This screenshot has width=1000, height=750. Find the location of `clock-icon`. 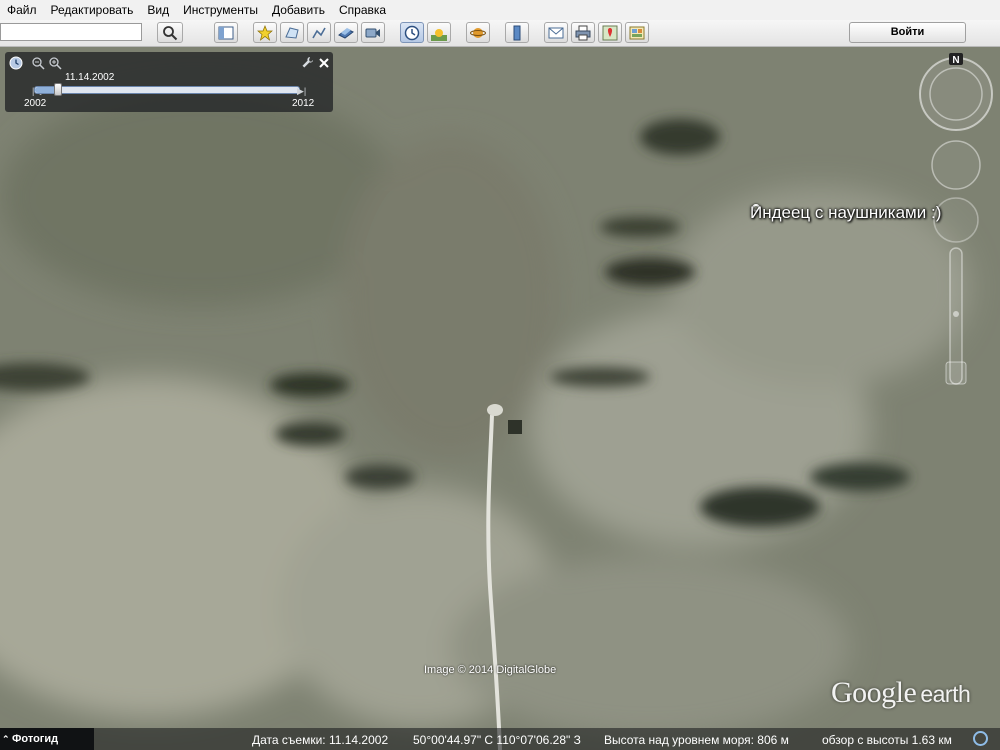

clock-icon is located at coordinates (16, 63).